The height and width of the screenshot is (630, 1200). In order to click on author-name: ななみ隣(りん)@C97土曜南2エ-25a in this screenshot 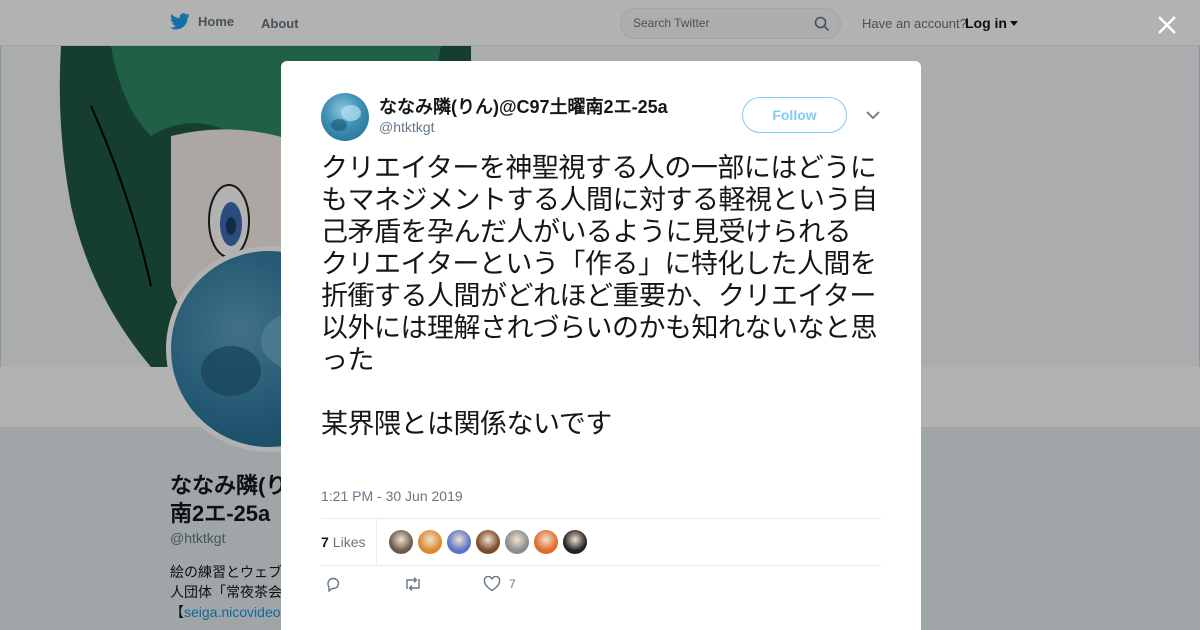, I will do `click(523, 106)`.